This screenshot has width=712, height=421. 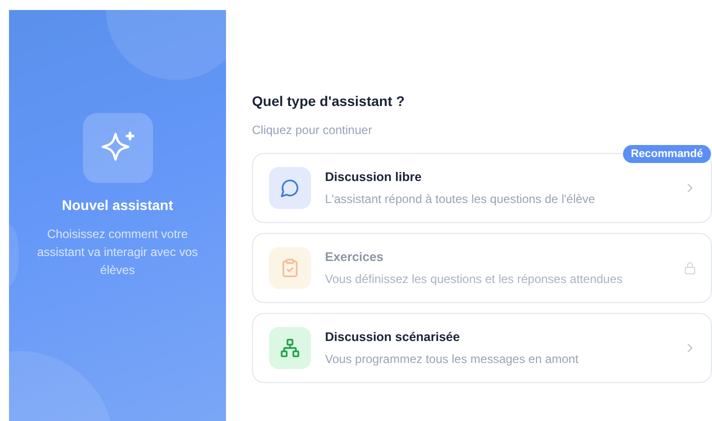 What do you see at coordinates (354, 257) in the screenshot?
I see `option-title: Exercices` at bounding box center [354, 257].